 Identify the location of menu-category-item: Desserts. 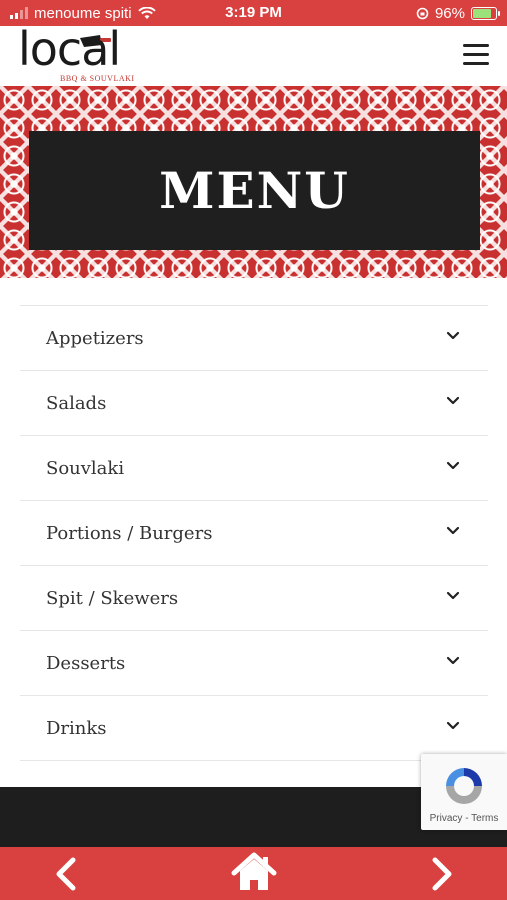
(254, 663).